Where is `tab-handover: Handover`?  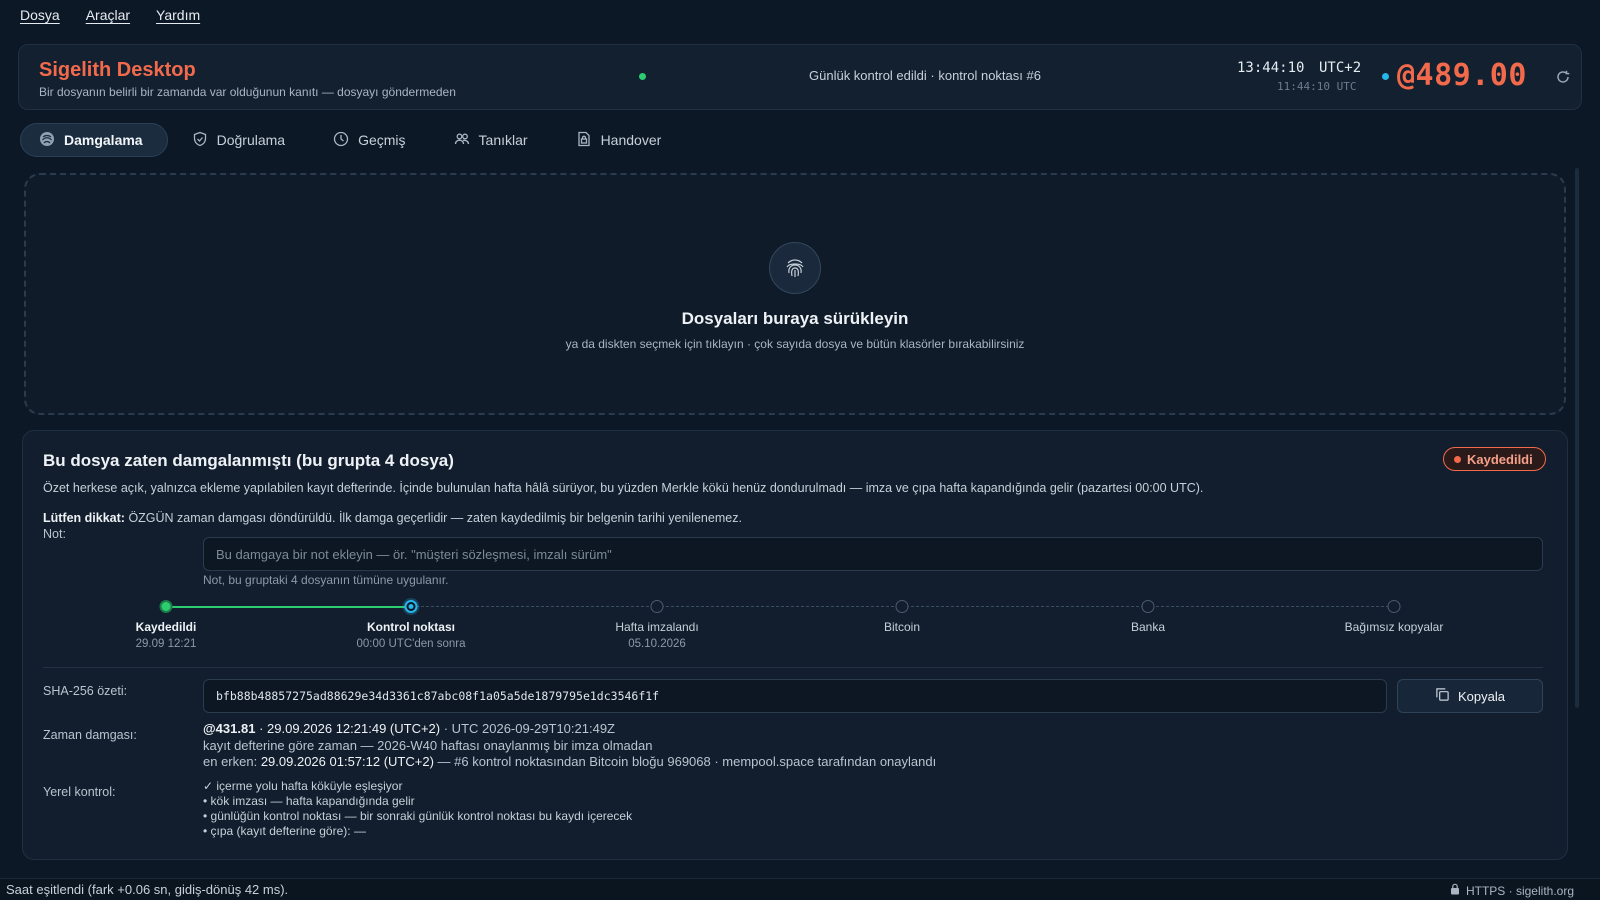
tab-handover: Handover is located at coordinates (622, 140).